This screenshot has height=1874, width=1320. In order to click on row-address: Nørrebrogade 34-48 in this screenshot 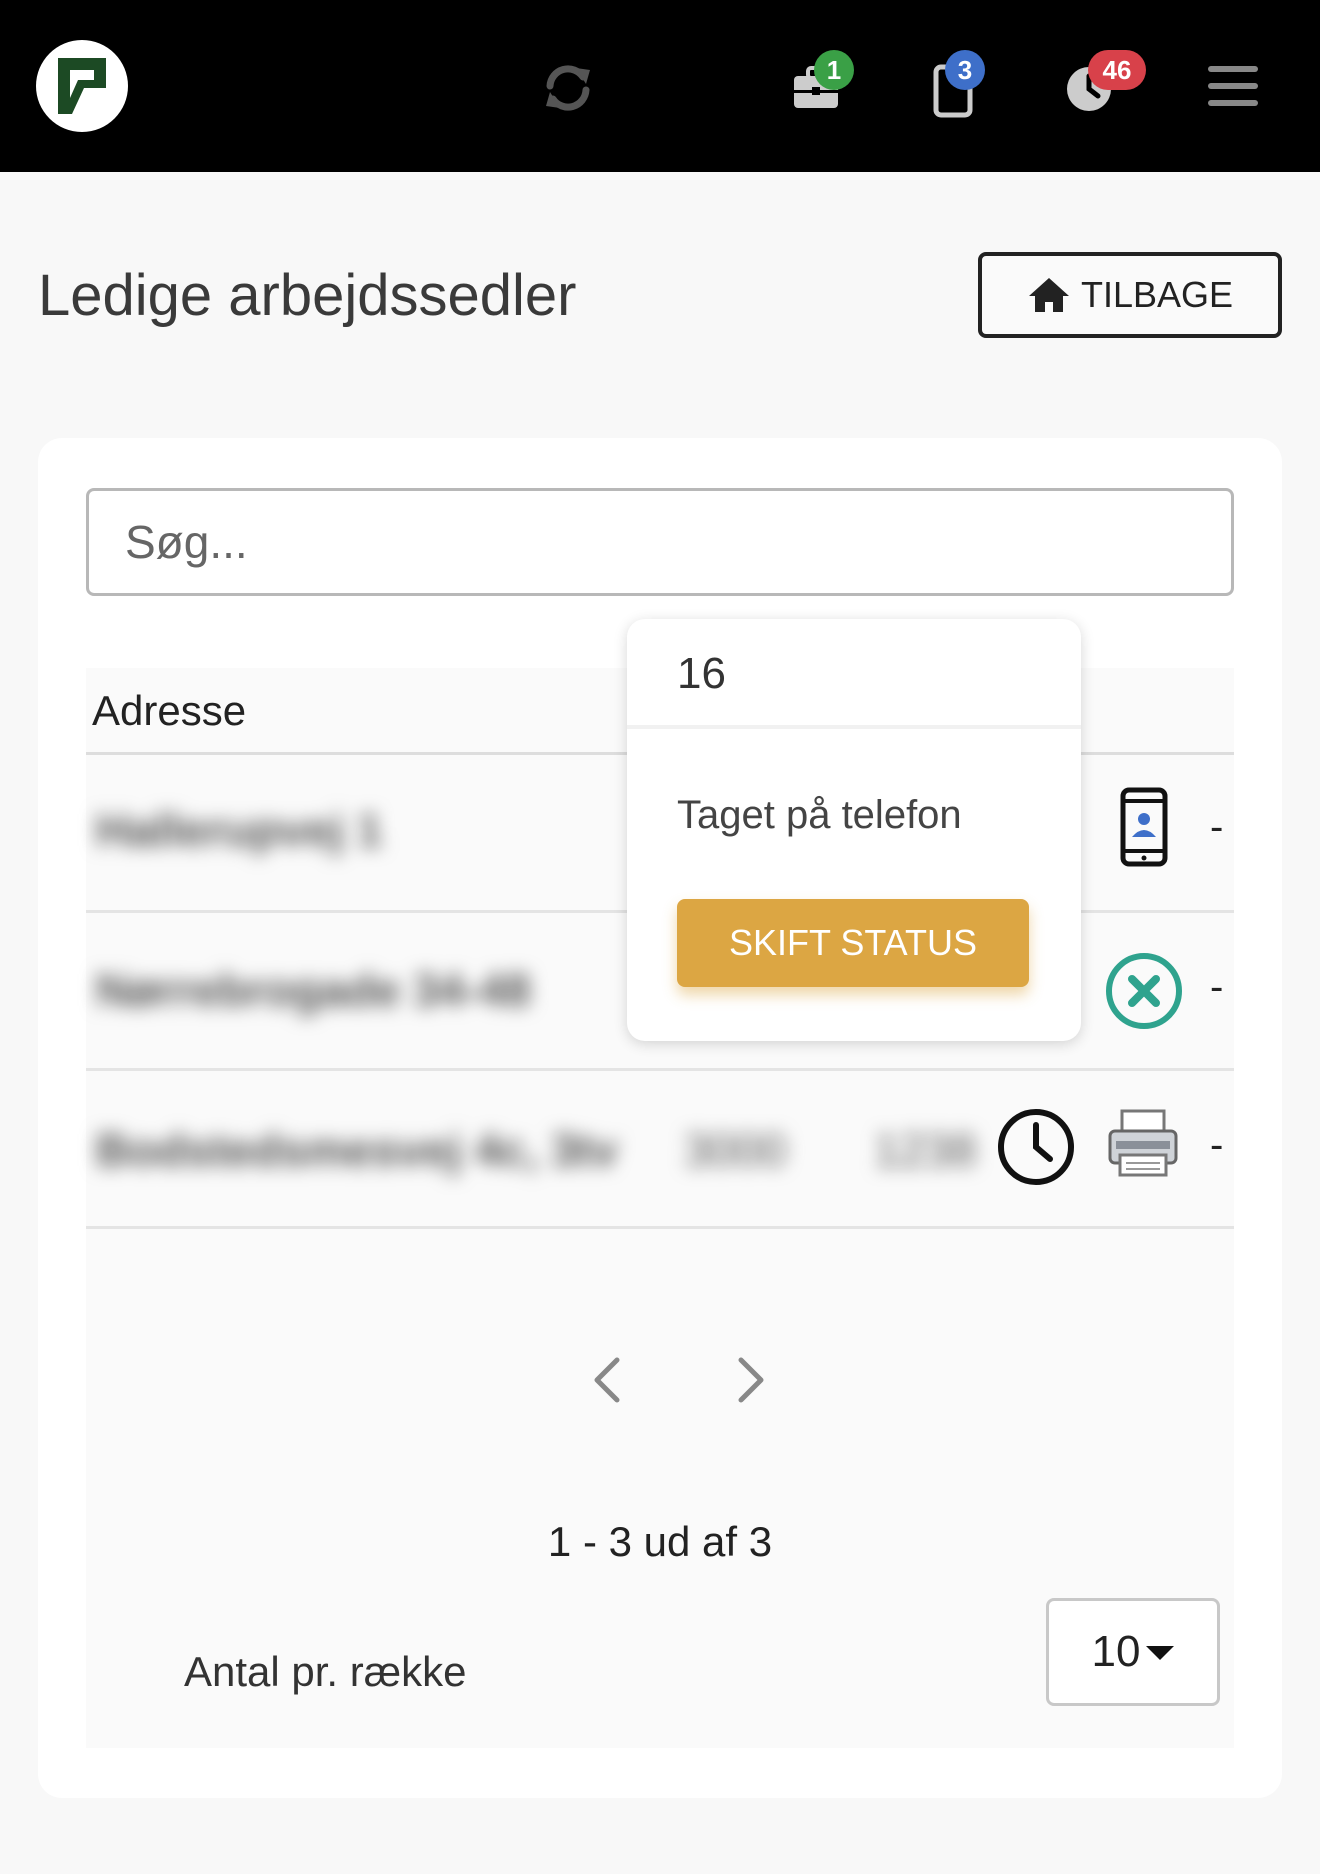, I will do `click(313, 990)`.